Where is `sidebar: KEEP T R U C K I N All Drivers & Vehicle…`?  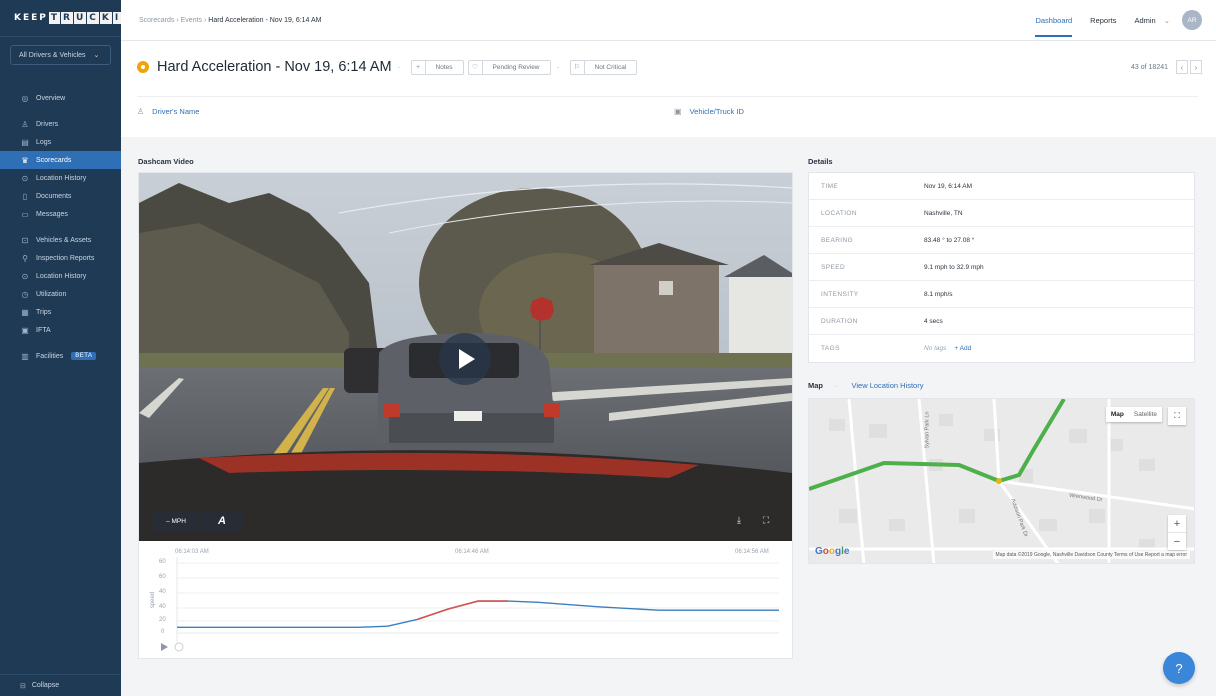
sidebar: KEEP T R U C K I N All Drivers & Vehicle… is located at coordinates (67, 348).